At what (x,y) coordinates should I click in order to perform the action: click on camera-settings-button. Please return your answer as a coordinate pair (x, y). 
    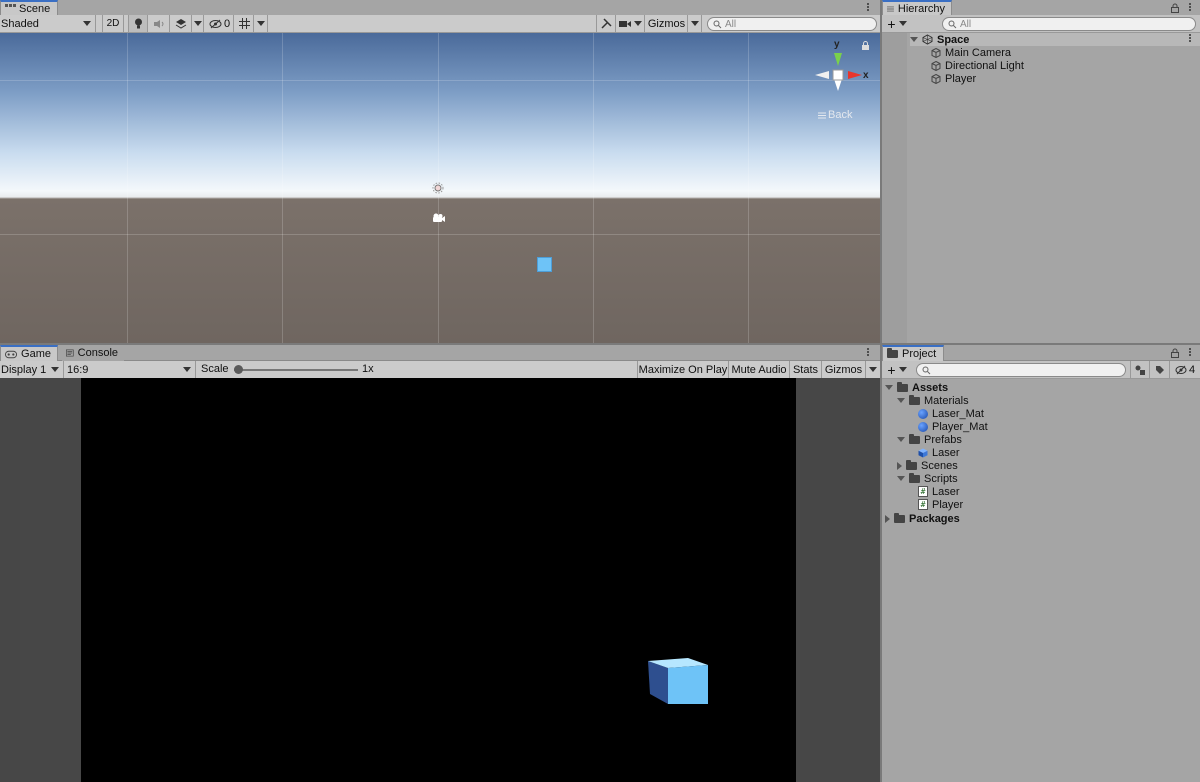
    Looking at the image, I should click on (631, 23).